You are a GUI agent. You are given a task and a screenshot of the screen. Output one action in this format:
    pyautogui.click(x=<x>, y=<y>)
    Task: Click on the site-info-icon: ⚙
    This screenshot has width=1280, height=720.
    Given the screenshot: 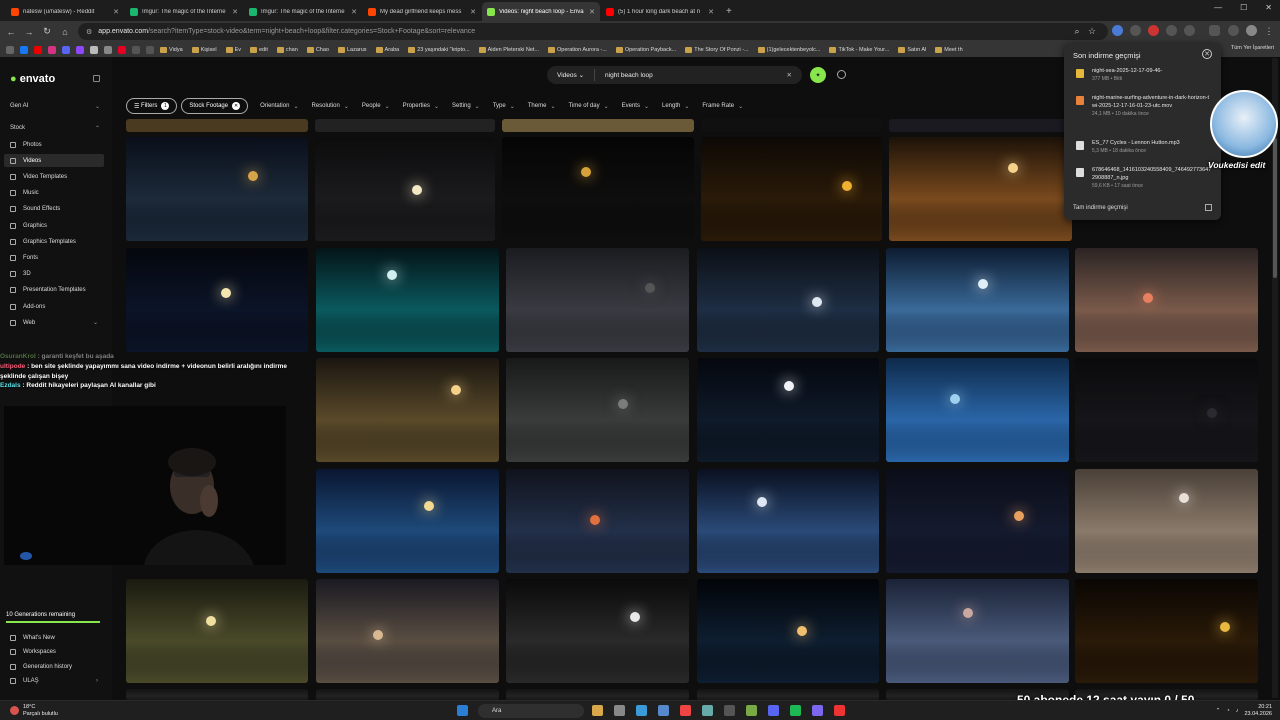 What is the action you would take?
    pyautogui.click(x=89, y=32)
    